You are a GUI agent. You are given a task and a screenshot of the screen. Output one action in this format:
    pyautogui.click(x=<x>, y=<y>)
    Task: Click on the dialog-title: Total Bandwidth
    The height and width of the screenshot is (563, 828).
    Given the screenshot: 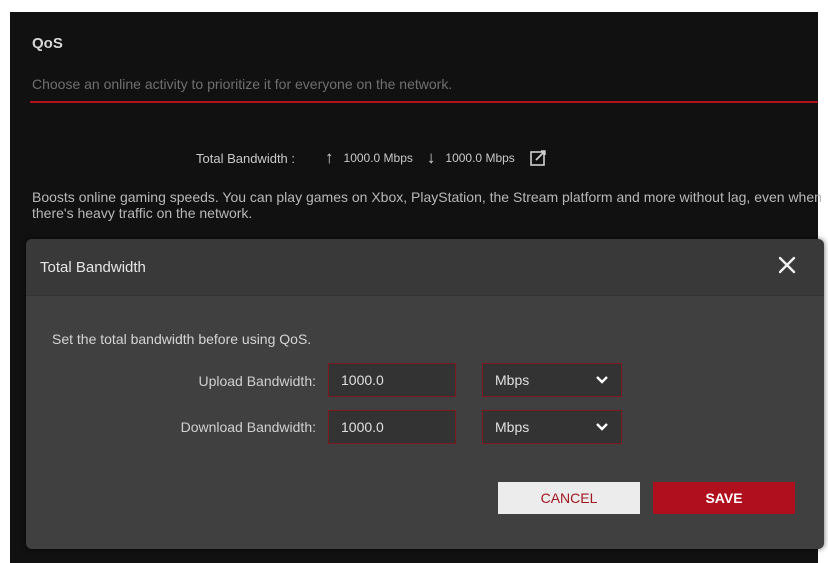 What is the action you would take?
    pyautogui.click(x=93, y=267)
    